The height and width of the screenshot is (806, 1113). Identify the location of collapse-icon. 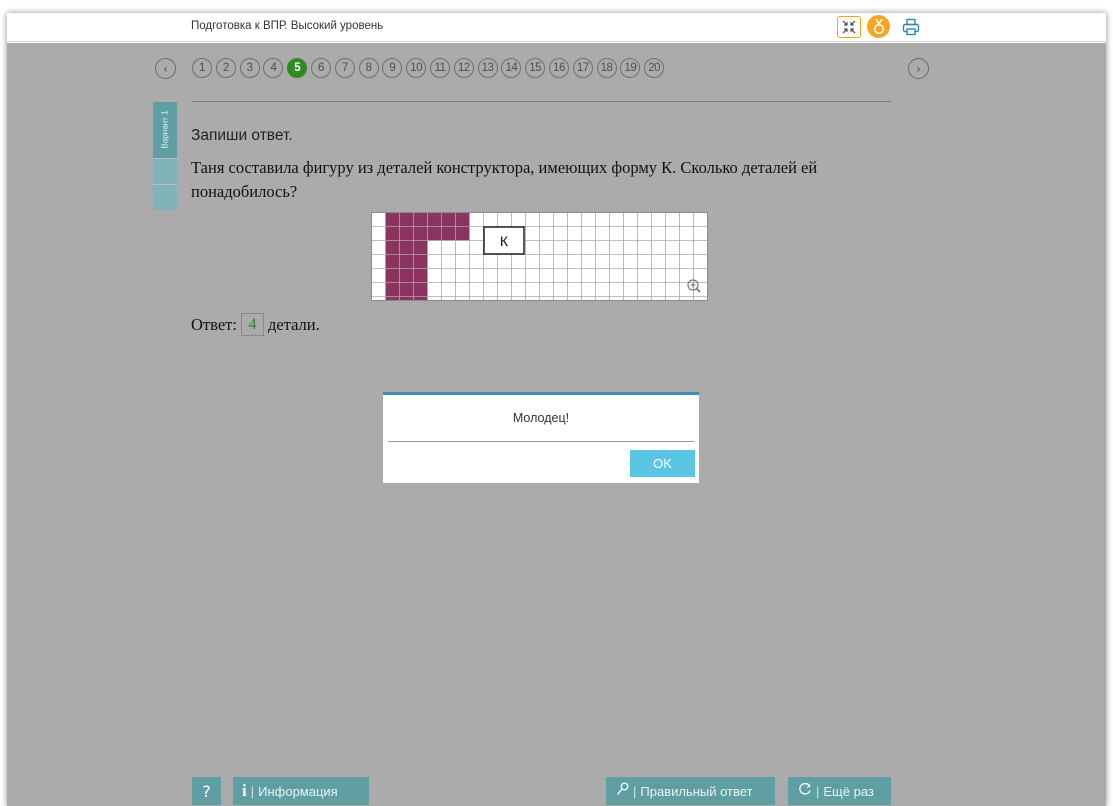
(849, 27).